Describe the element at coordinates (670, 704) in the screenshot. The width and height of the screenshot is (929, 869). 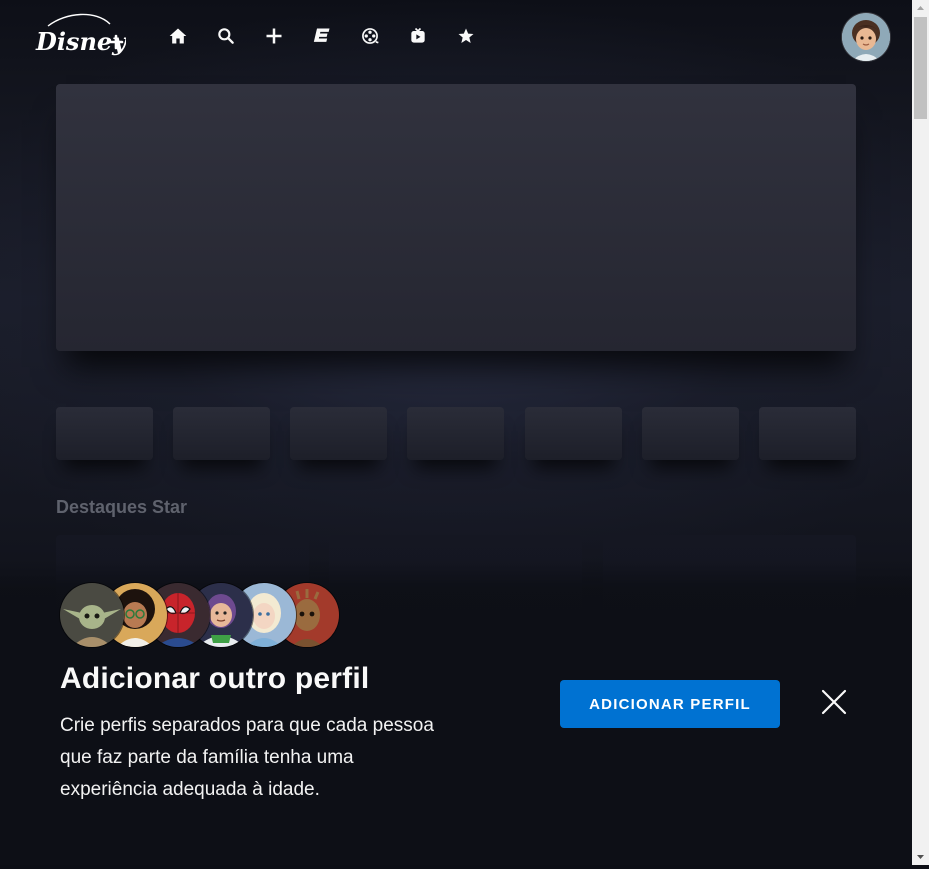
I see `add-profile-button: ADICIONAR PERFIL` at that location.